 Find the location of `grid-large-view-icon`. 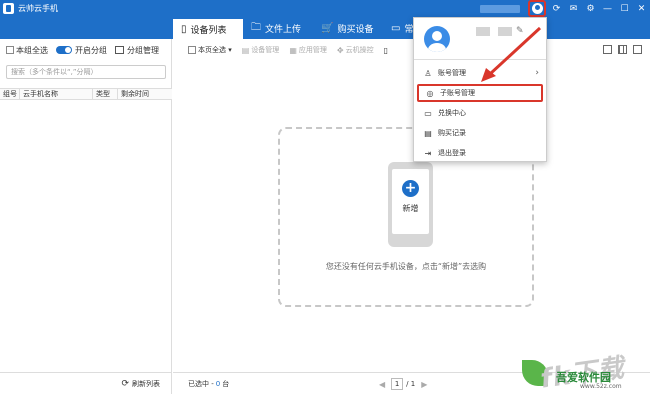

grid-large-view-icon is located at coordinates (607, 49).